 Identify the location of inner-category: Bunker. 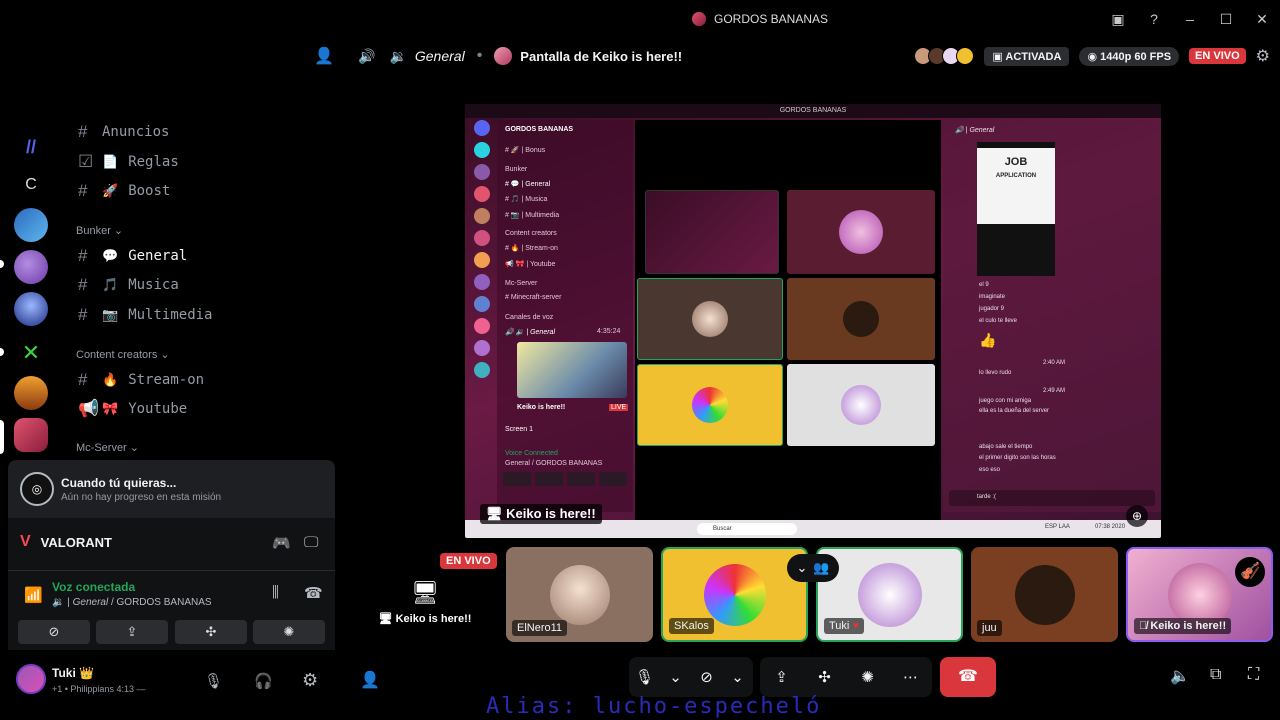
(516, 169).